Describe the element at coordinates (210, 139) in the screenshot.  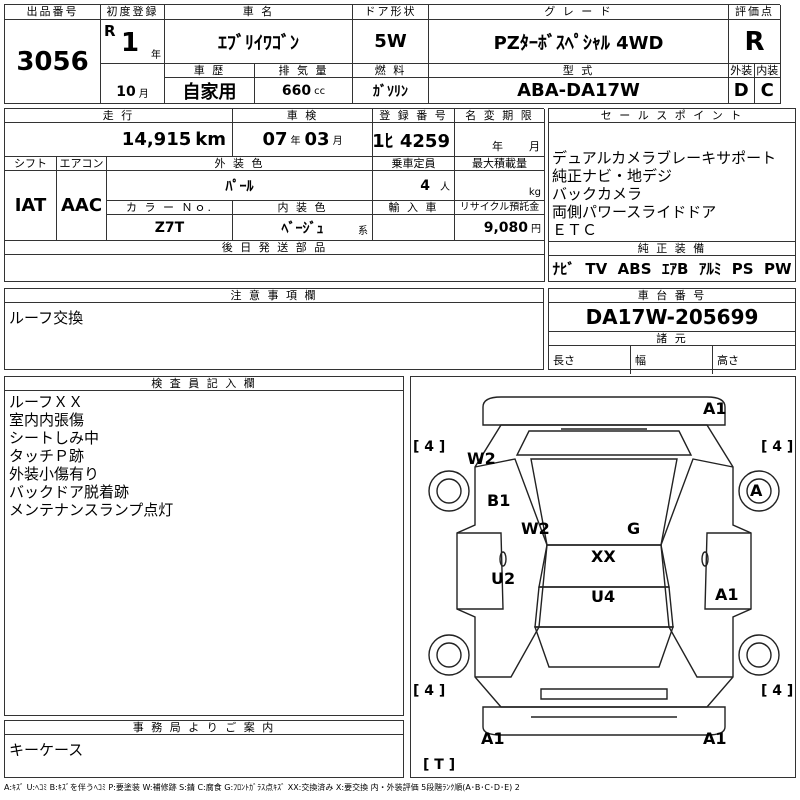
I see `mileage-unit: km` at that location.